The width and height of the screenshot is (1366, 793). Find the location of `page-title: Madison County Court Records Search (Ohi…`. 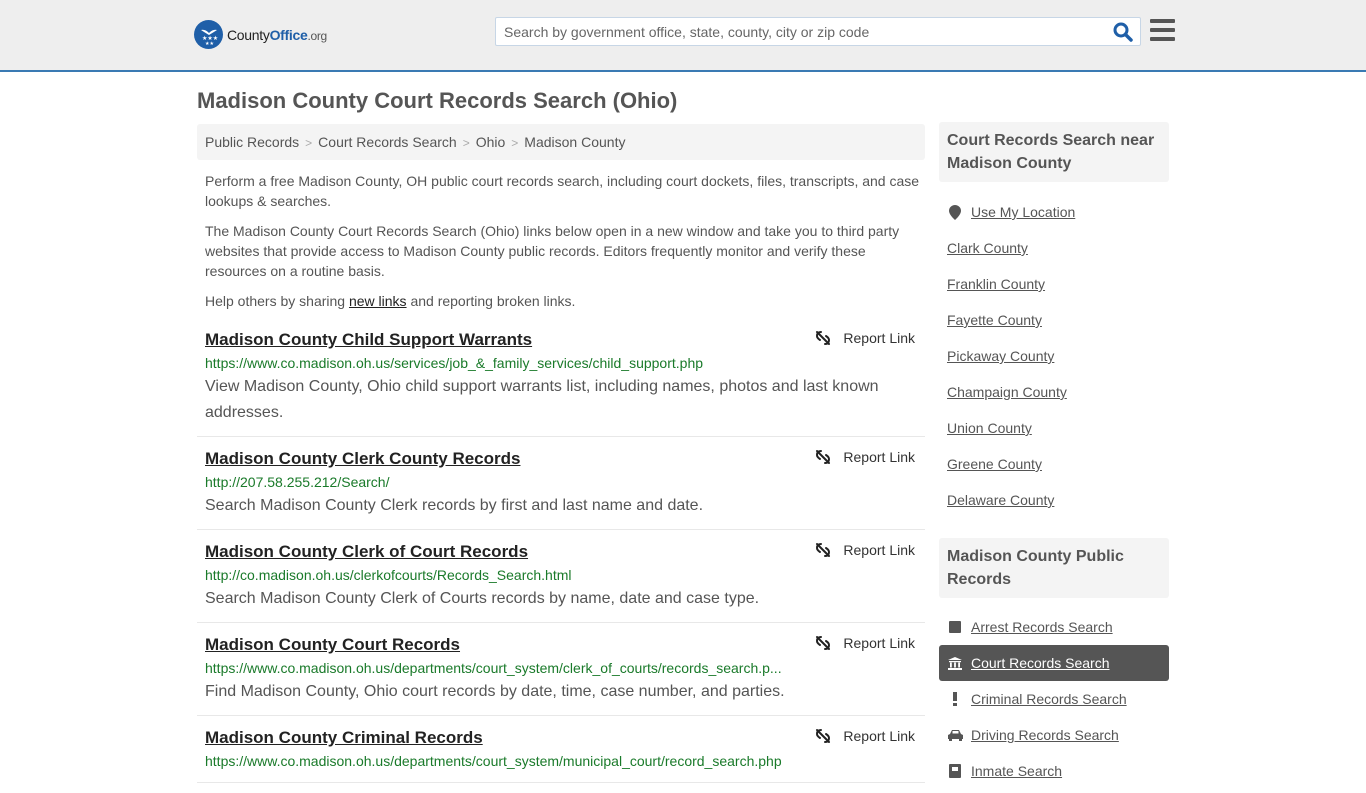

page-title: Madison County Court Records Search (Ohi… is located at coordinates (437, 100).